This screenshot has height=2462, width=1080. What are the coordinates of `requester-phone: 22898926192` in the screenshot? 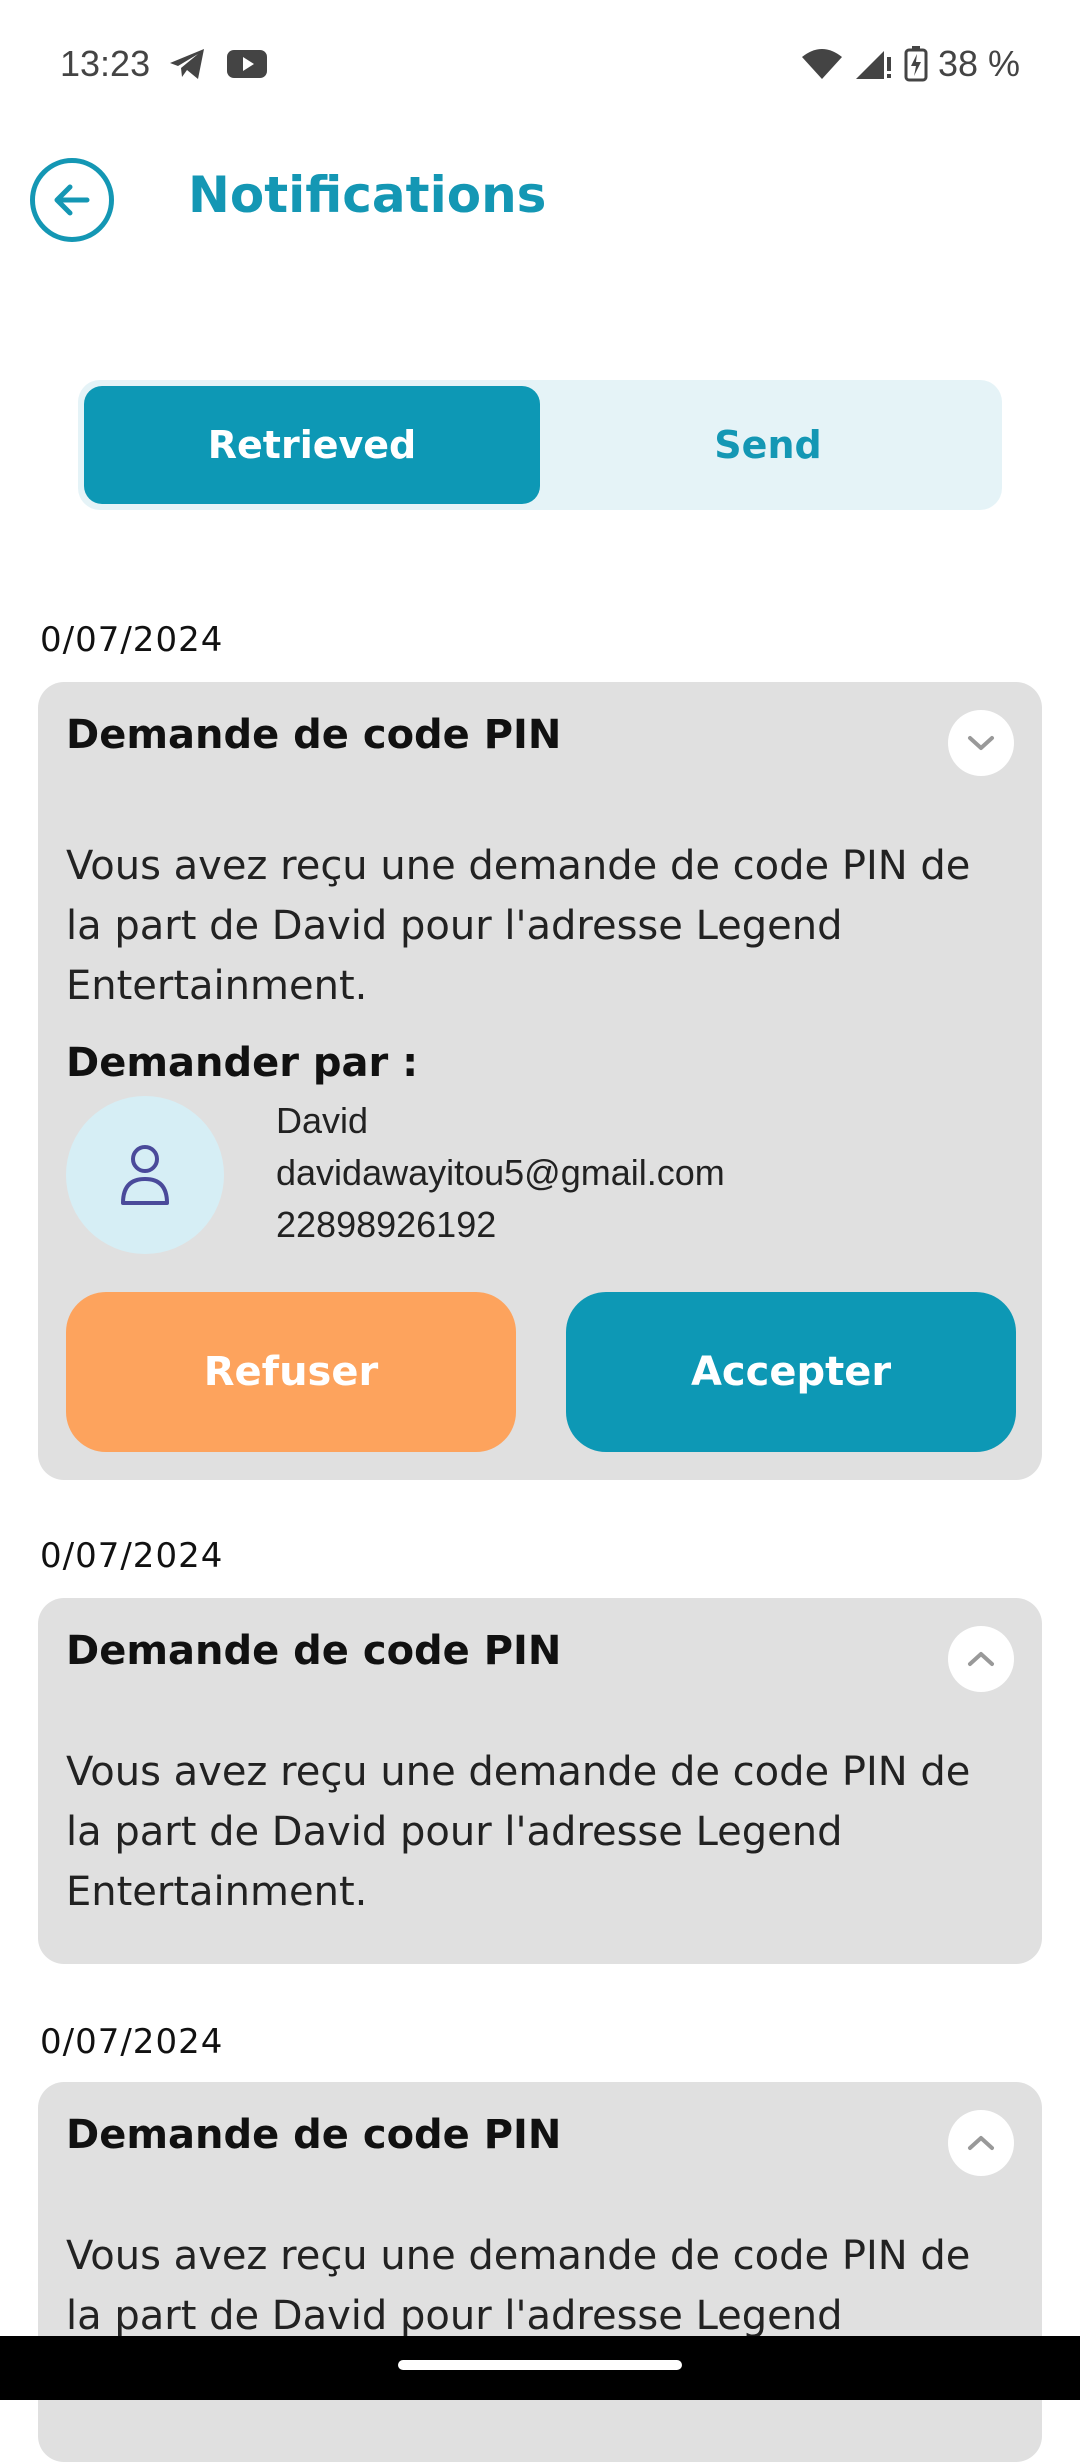 It's located at (386, 1224).